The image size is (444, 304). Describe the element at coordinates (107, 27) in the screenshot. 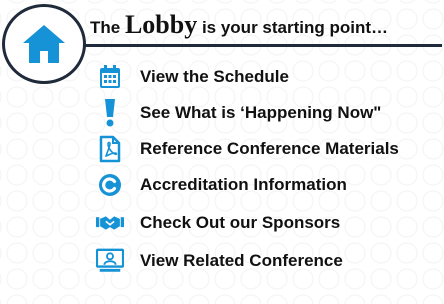

I see `title-prefix: The` at that location.